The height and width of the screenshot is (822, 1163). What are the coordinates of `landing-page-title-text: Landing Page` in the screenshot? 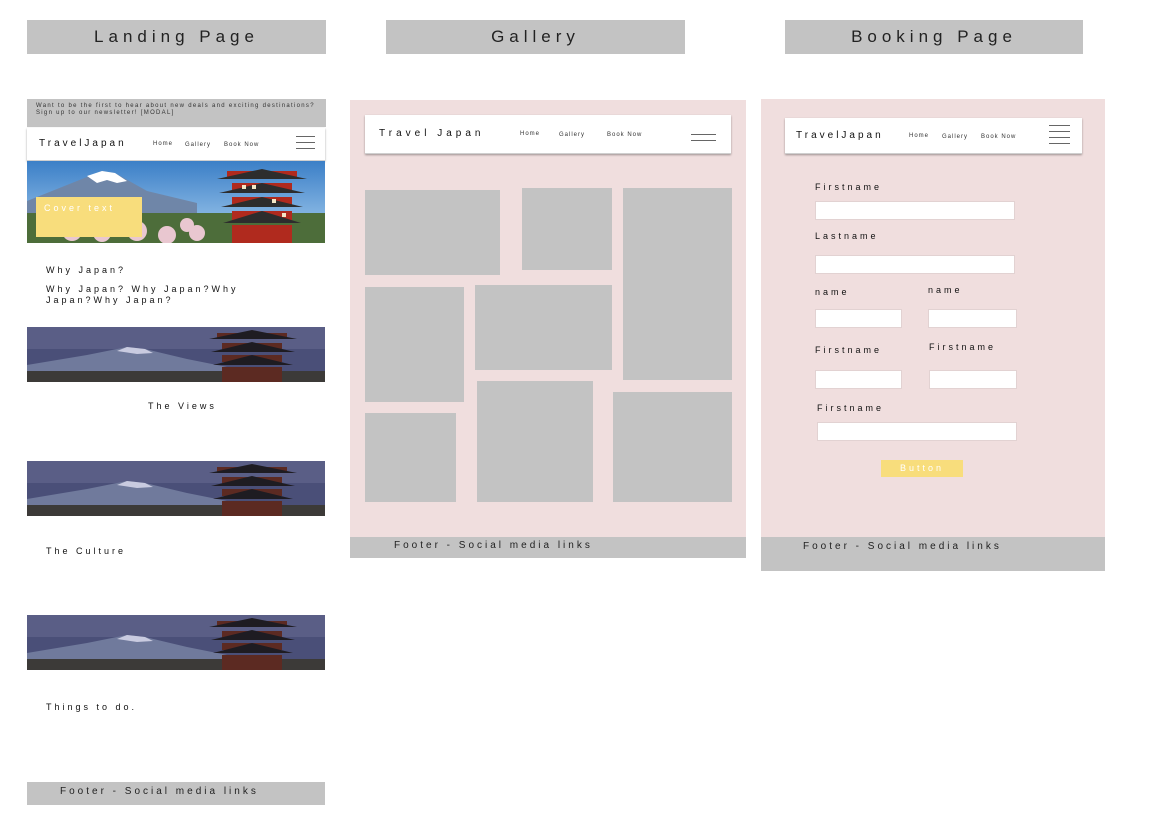 It's located at (176, 36).